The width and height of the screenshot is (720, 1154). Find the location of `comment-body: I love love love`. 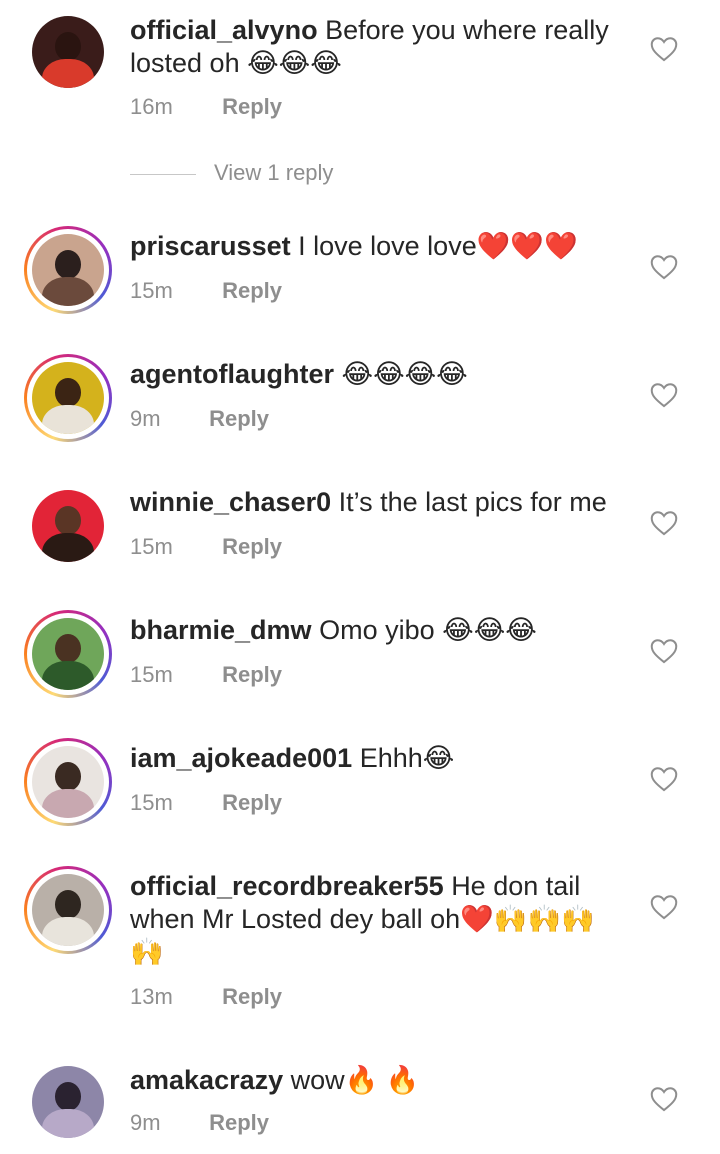

comment-body: I love love love is located at coordinates (387, 246).